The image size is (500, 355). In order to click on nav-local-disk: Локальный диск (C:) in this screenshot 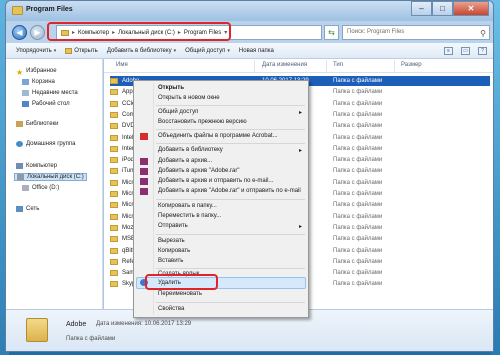, I will do `click(50, 177)`.